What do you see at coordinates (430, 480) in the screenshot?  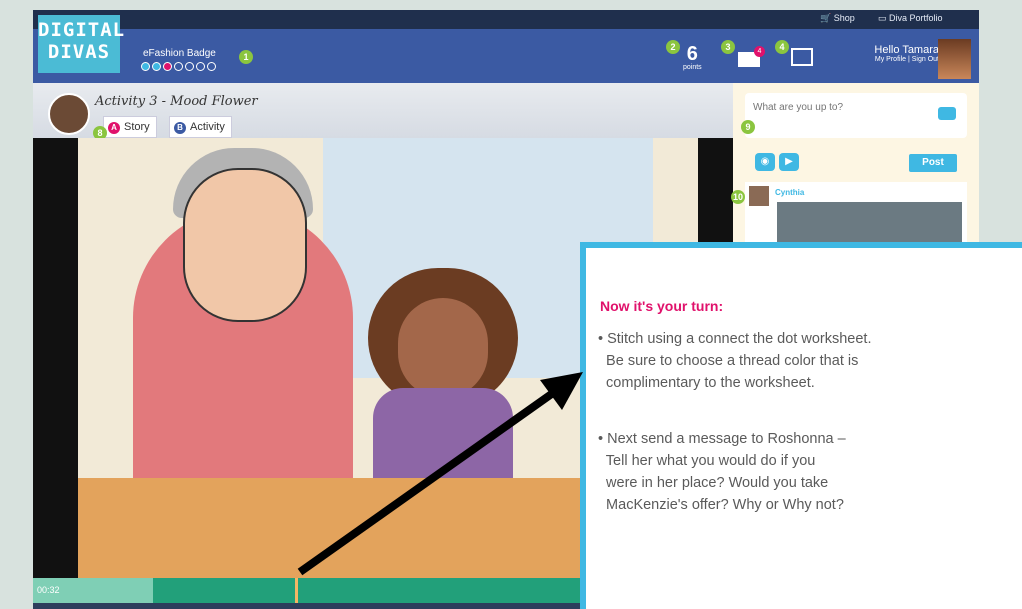 I see `arrow-shaft` at bounding box center [430, 480].